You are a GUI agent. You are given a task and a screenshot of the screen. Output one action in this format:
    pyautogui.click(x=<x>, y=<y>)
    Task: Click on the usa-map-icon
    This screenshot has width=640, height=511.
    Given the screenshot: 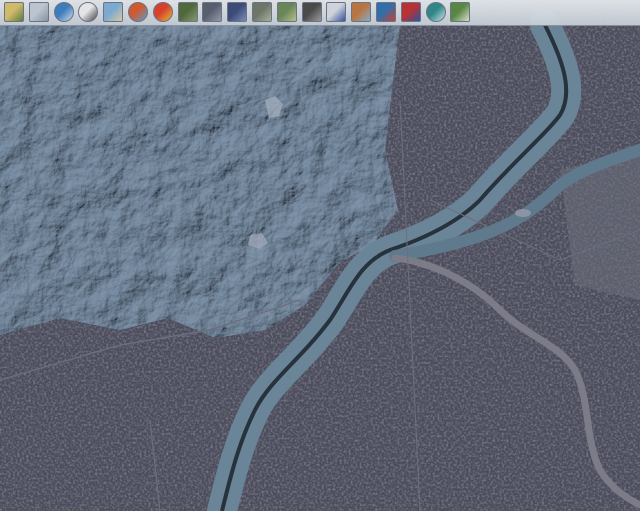 What is the action you would take?
    pyautogui.click(x=460, y=12)
    